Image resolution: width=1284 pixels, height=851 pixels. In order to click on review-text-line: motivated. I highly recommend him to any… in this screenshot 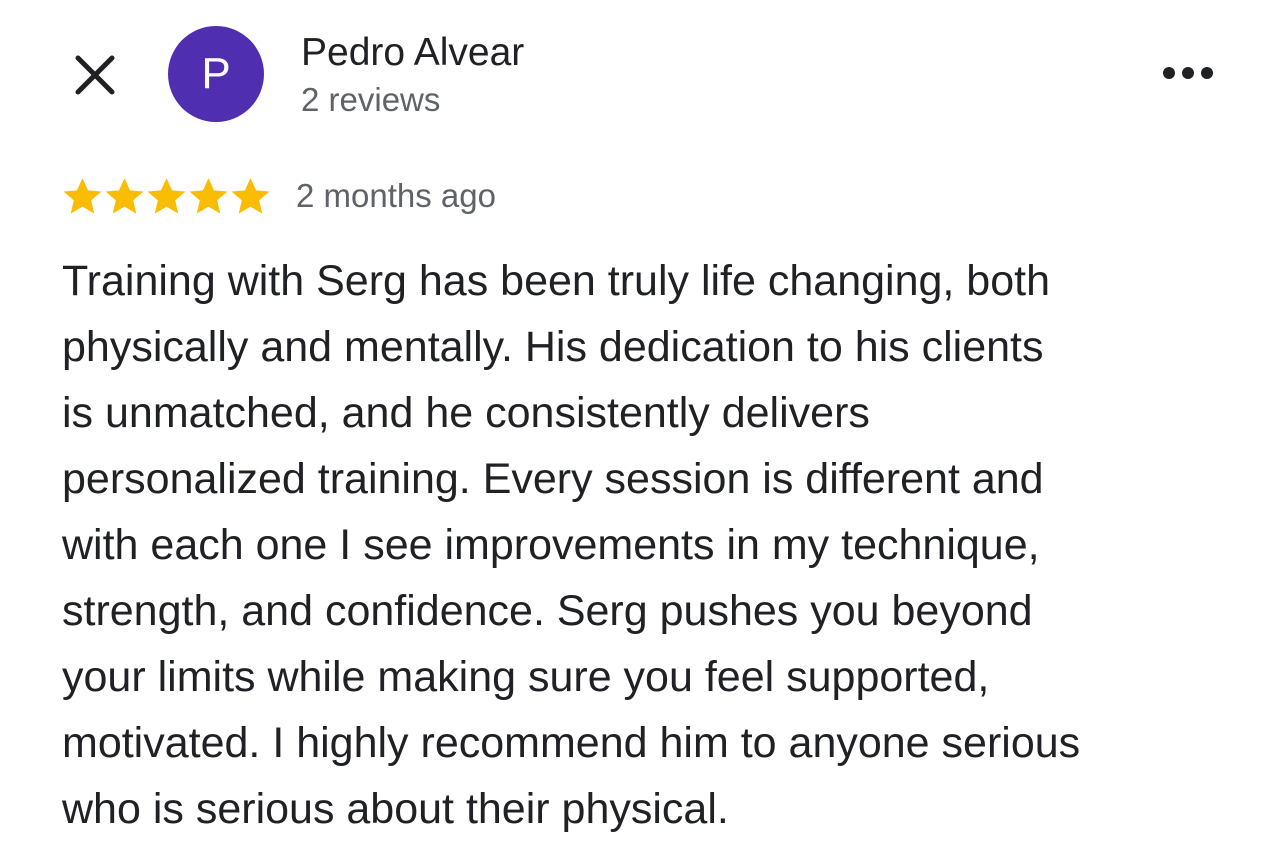, I will do `click(571, 743)`.